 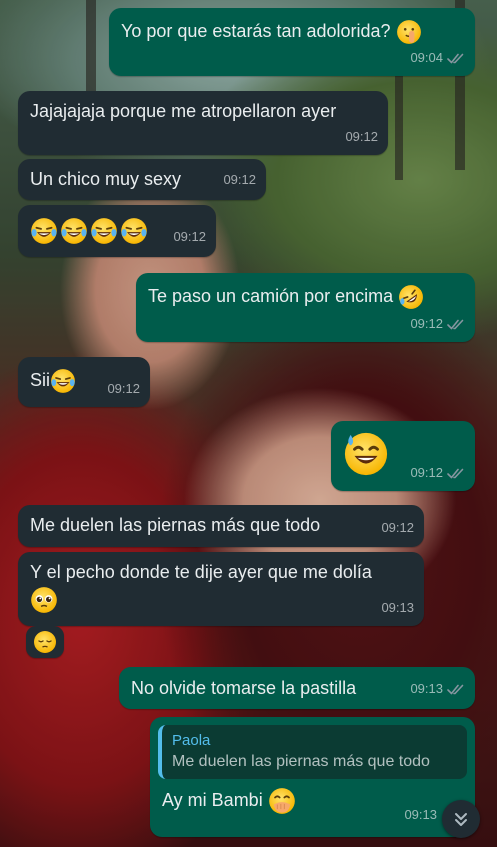 I want to click on message-text: Un chico muy sexy, so click(x=106, y=179).